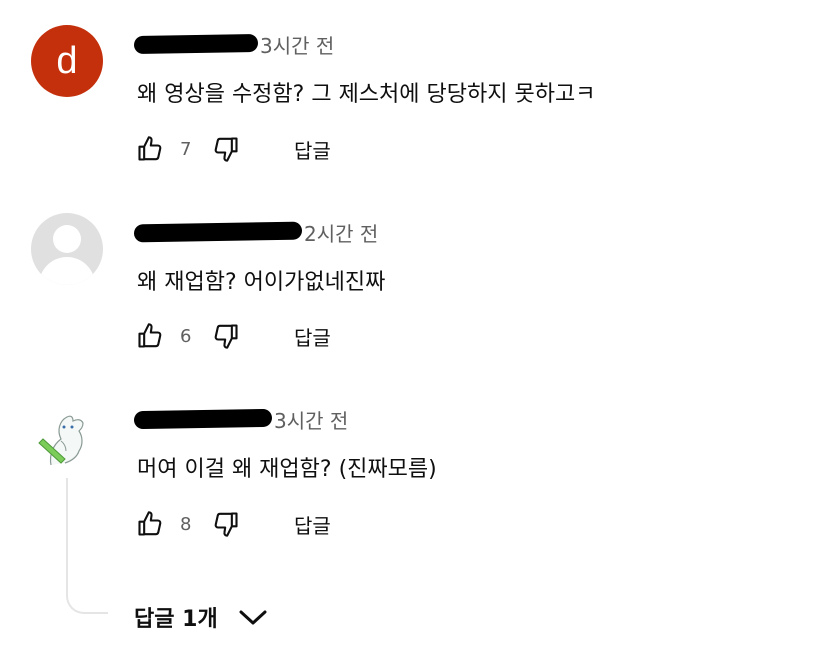  Describe the element at coordinates (61, 440) in the screenshot. I see `moomin-avatar-icon` at that location.